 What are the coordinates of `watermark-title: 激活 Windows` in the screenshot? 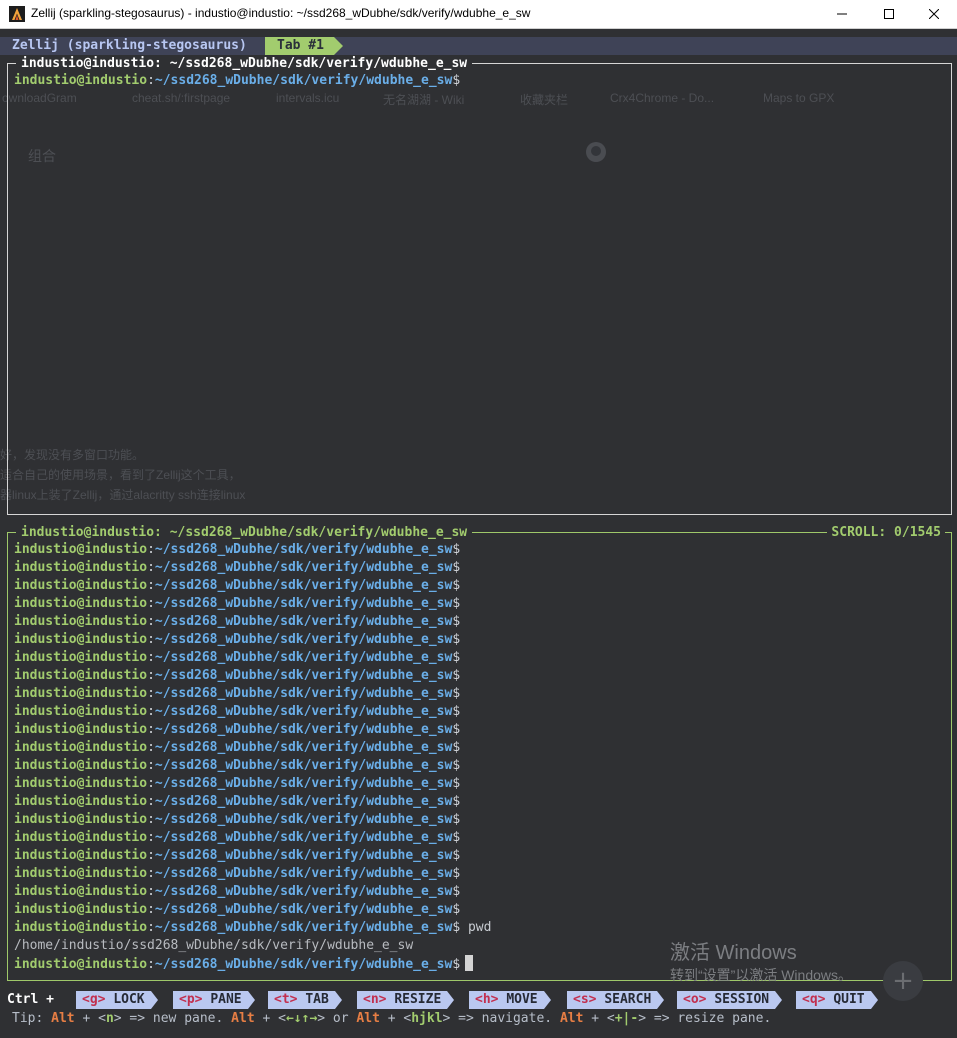 It's located at (733, 953).